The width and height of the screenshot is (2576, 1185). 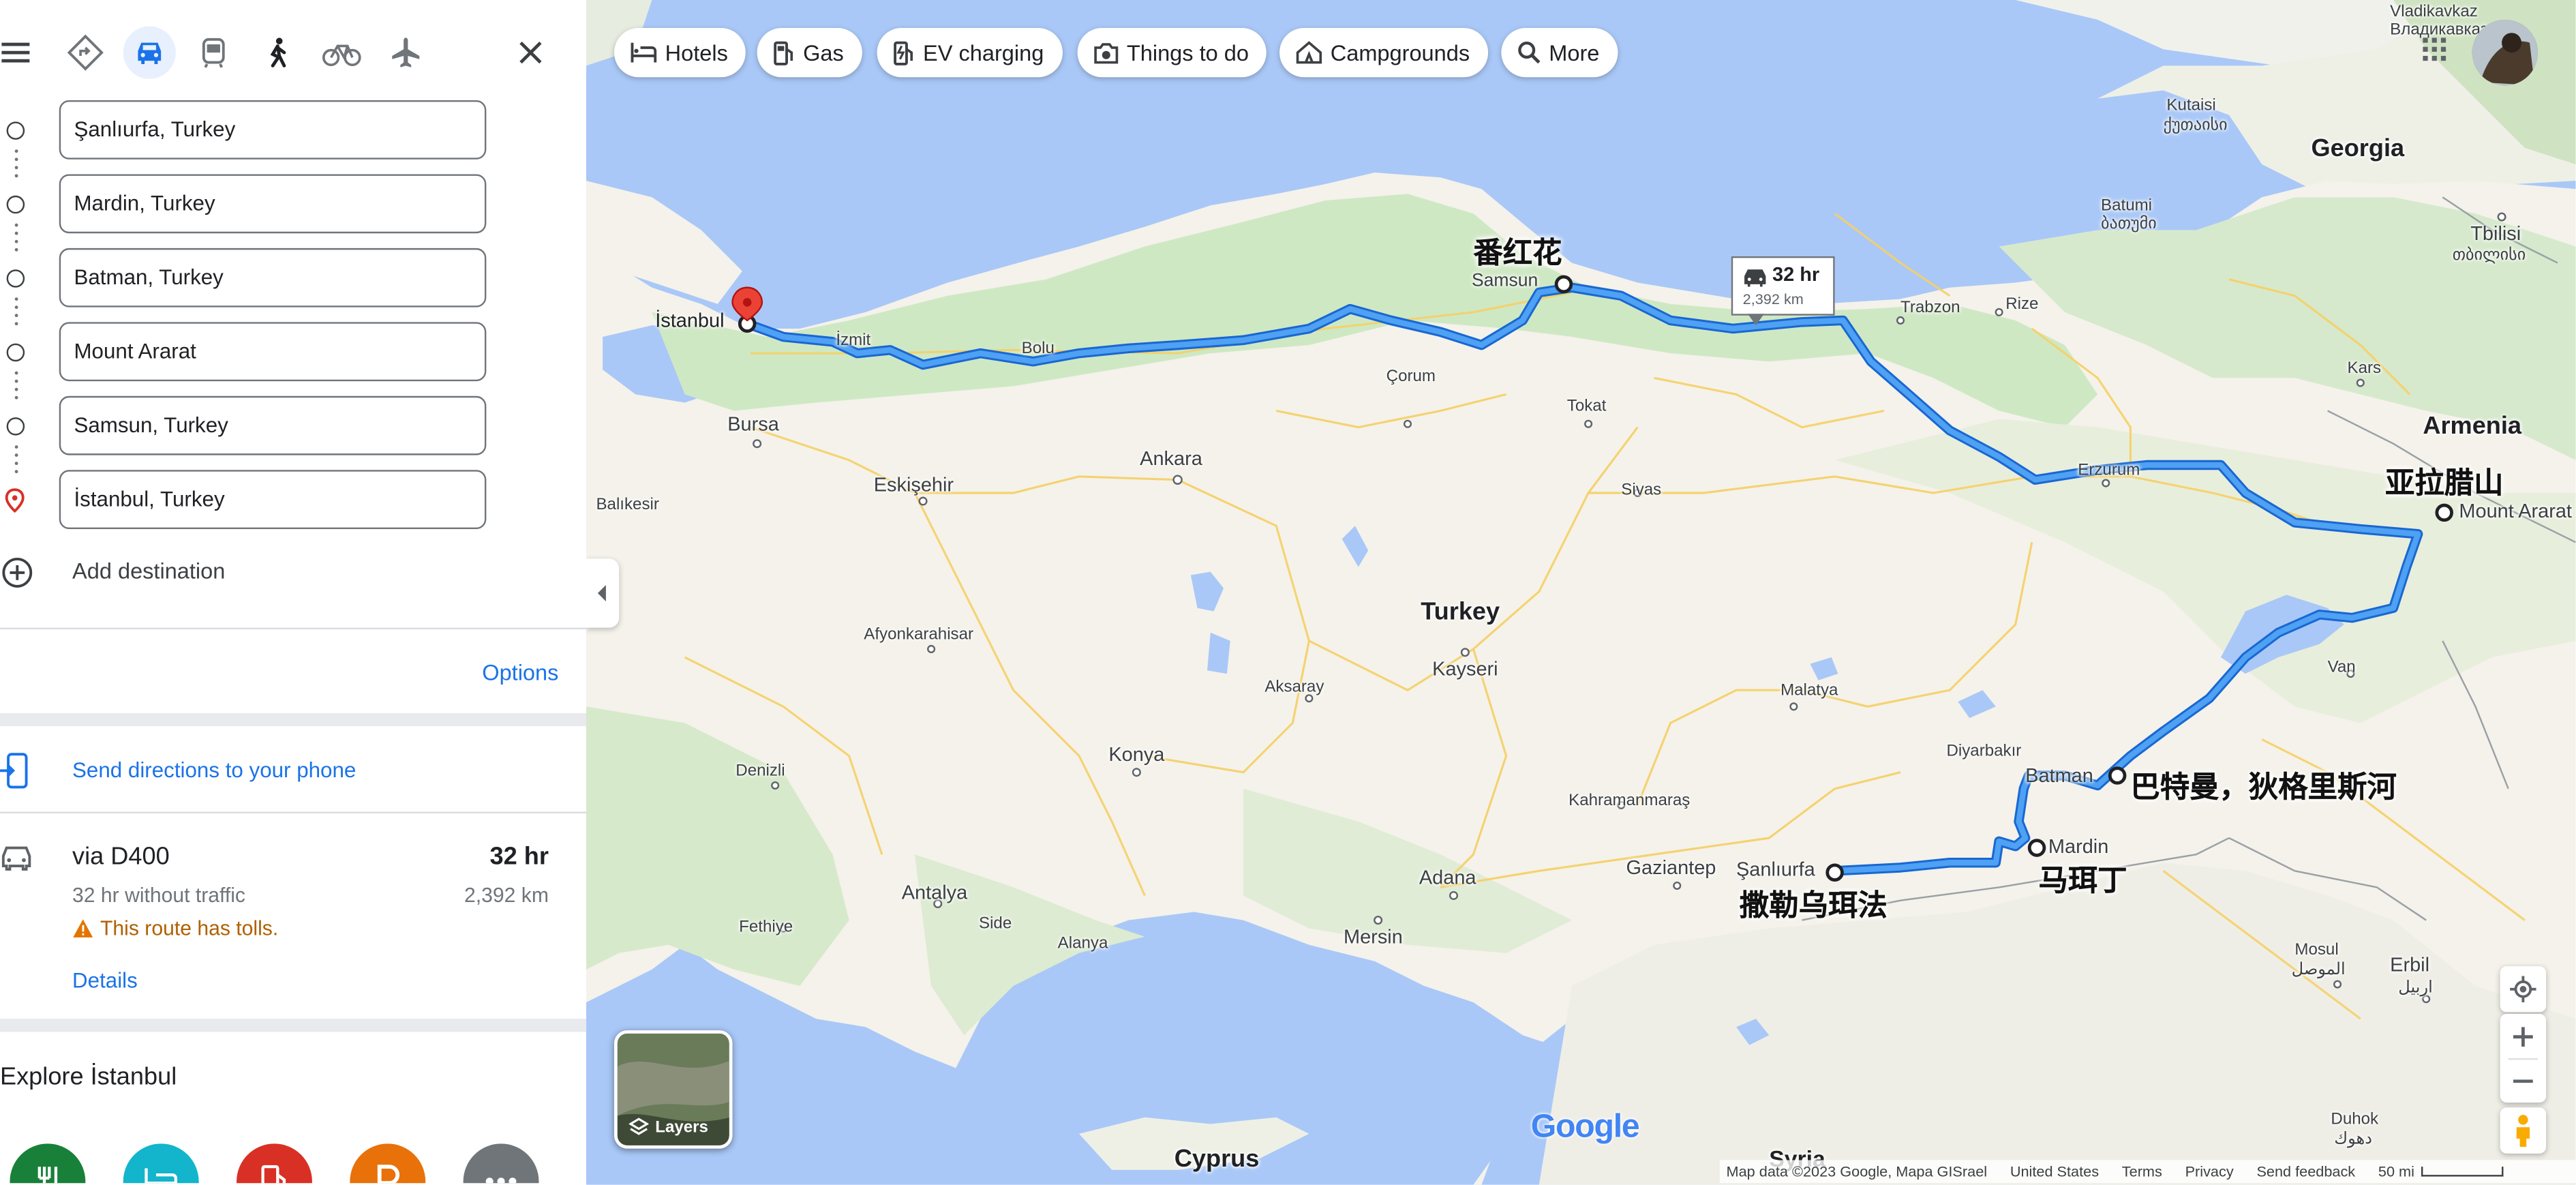 I want to click on parking-icon, so click(x=388, y=1174).